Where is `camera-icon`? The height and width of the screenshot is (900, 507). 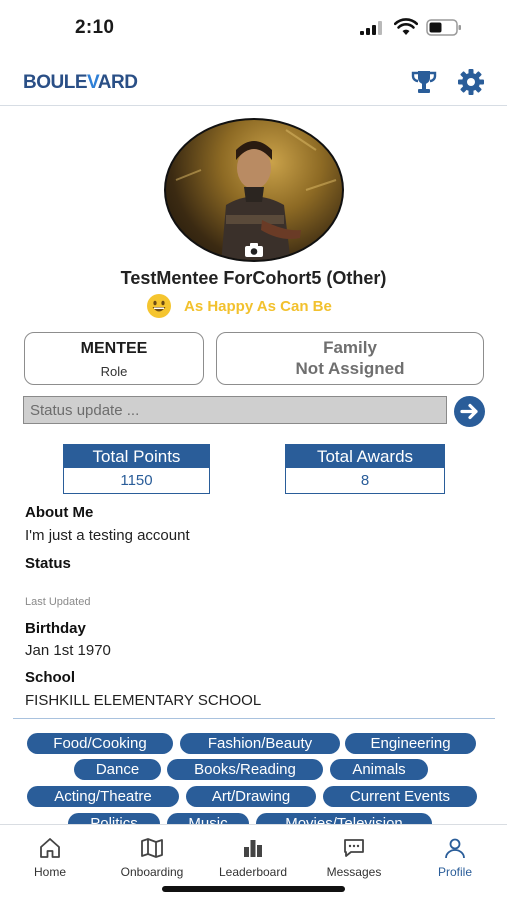
camera-icon is located at coordinates (254, 250).